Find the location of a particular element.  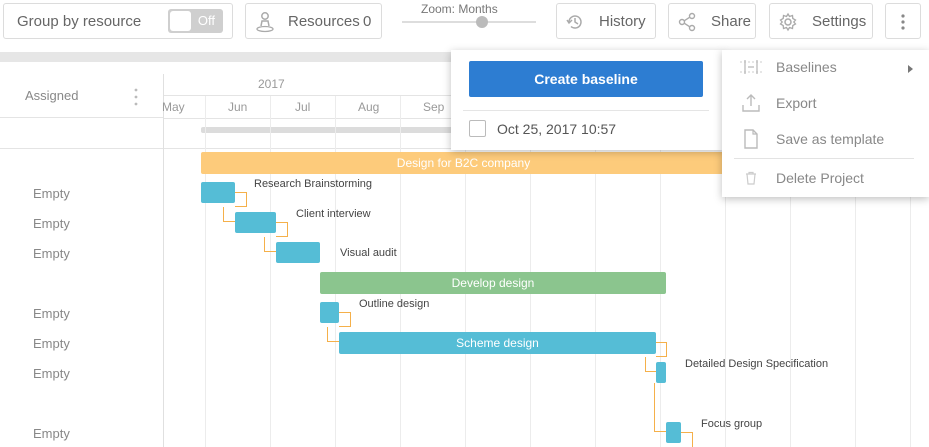

task-bar-label: Scheme design is located at coordinates (497, 343).